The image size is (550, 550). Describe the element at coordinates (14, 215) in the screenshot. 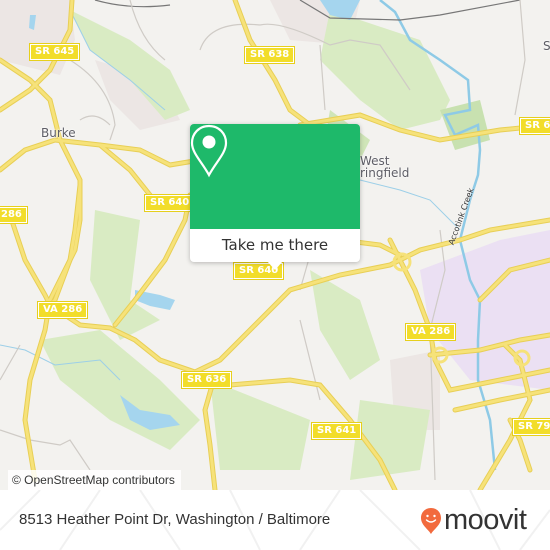

I see `road-shield-va286-west: 286` at that location.